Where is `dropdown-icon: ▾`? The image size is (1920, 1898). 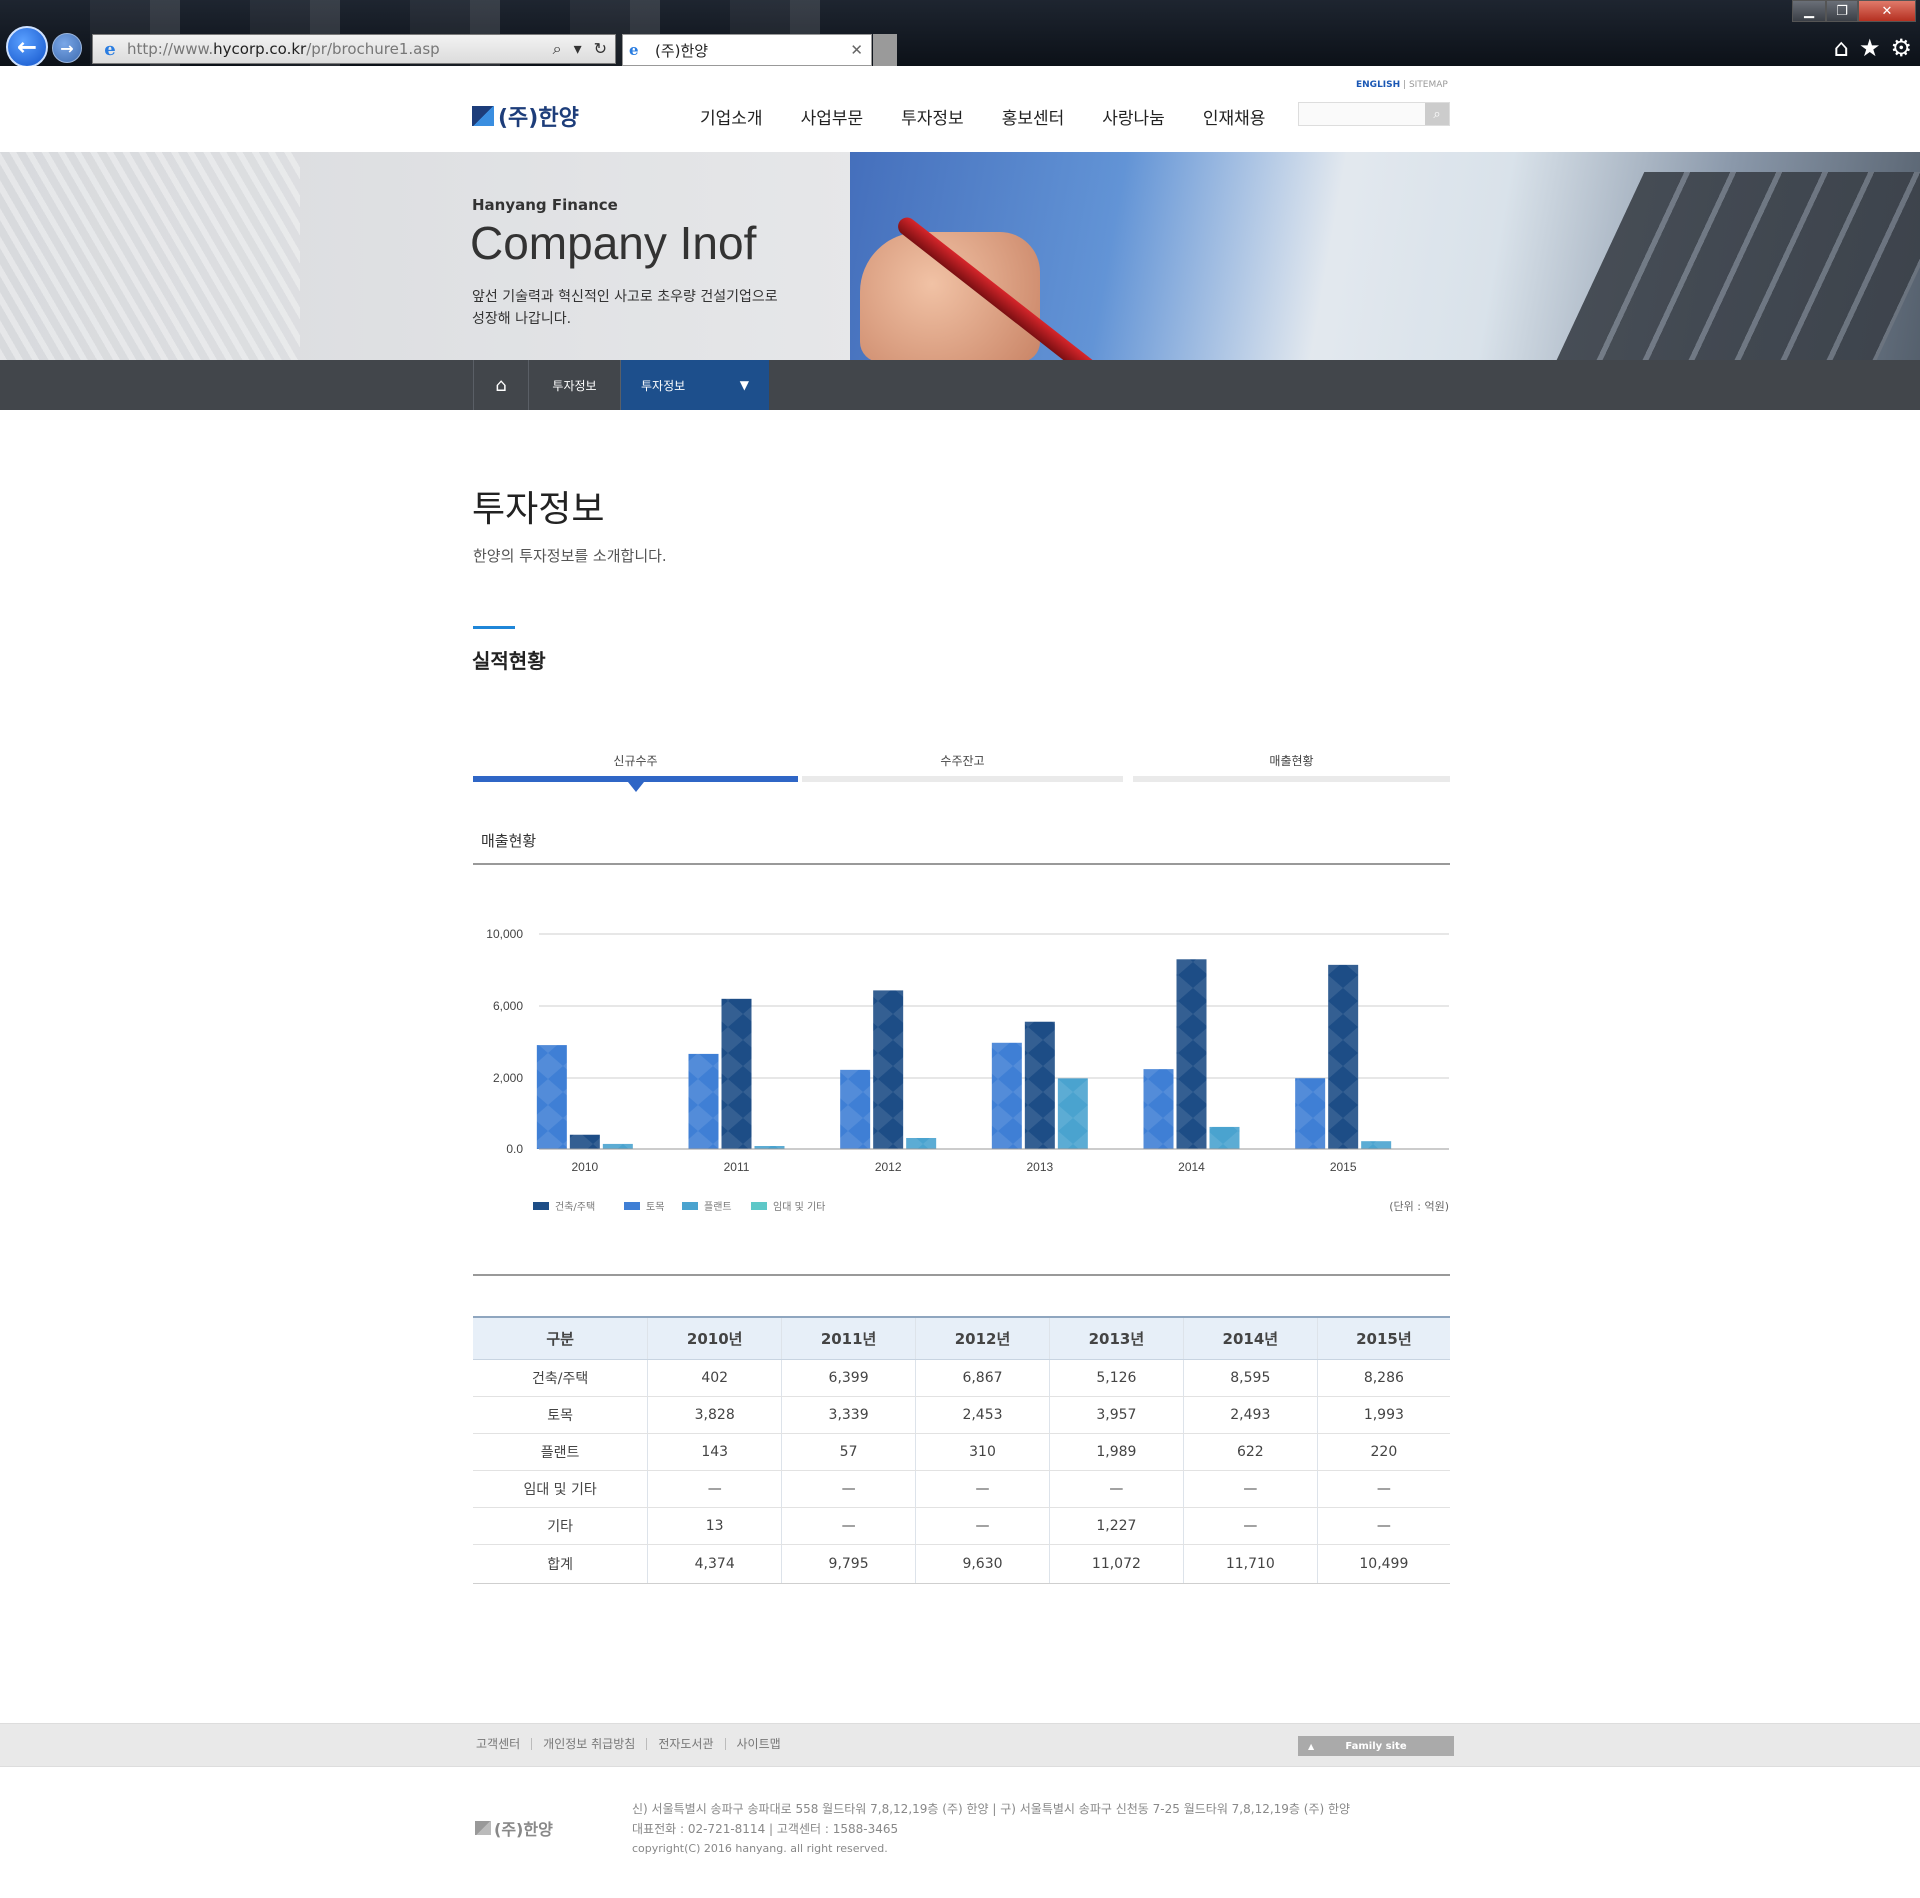
dropdown-icon: ▾ is located at coordinates (578, 49).